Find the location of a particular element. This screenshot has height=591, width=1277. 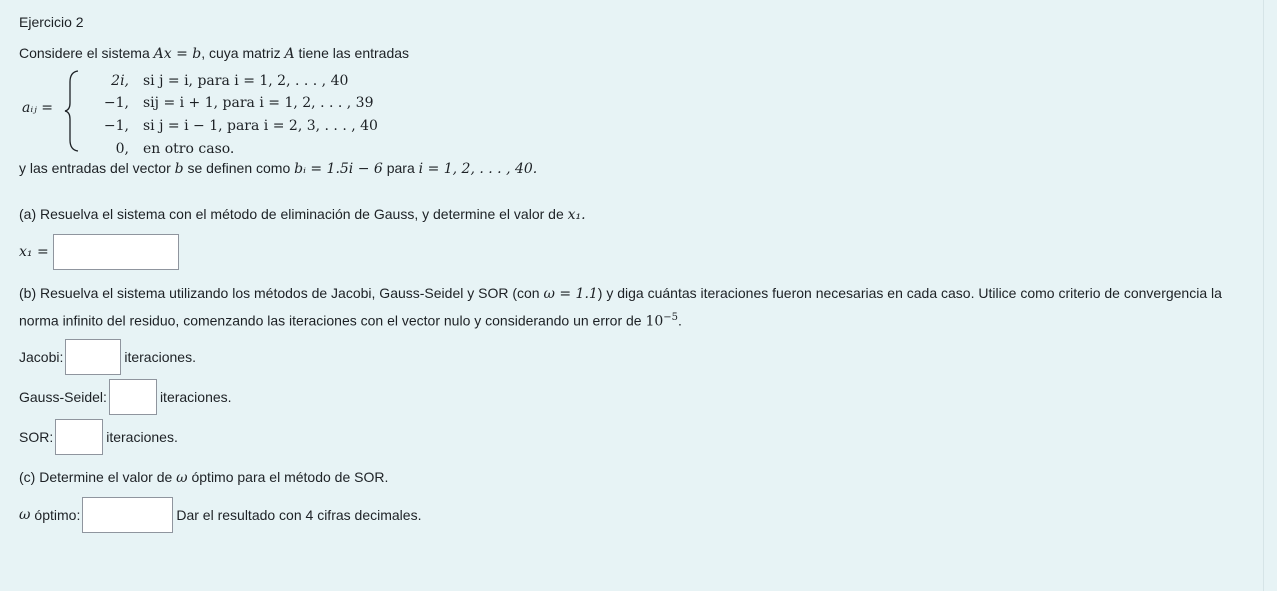

part-b-omega: ω = 1.1 is located at coordinates (570, 294).